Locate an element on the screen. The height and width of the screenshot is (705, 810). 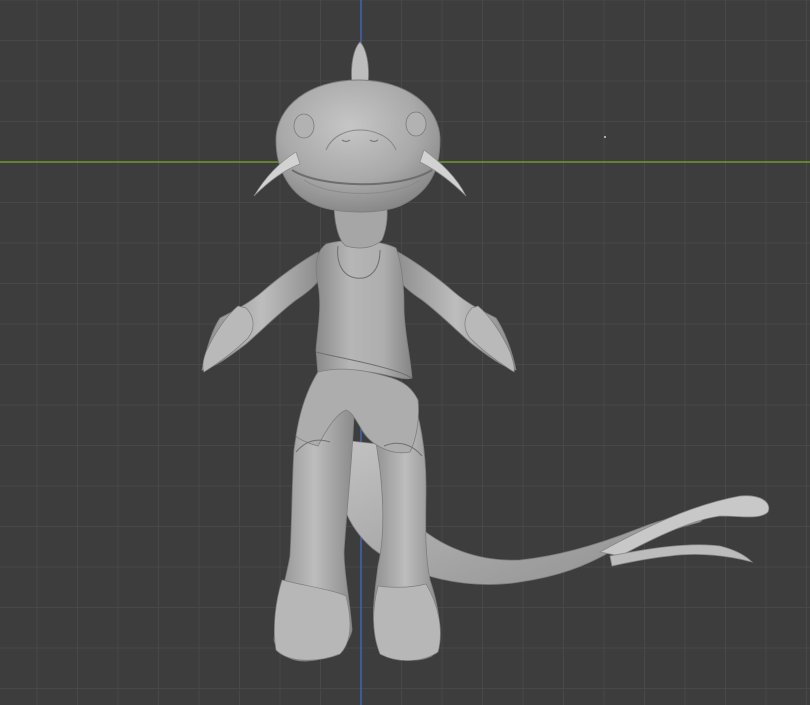
right-foot is located at coordinates (407, 622).